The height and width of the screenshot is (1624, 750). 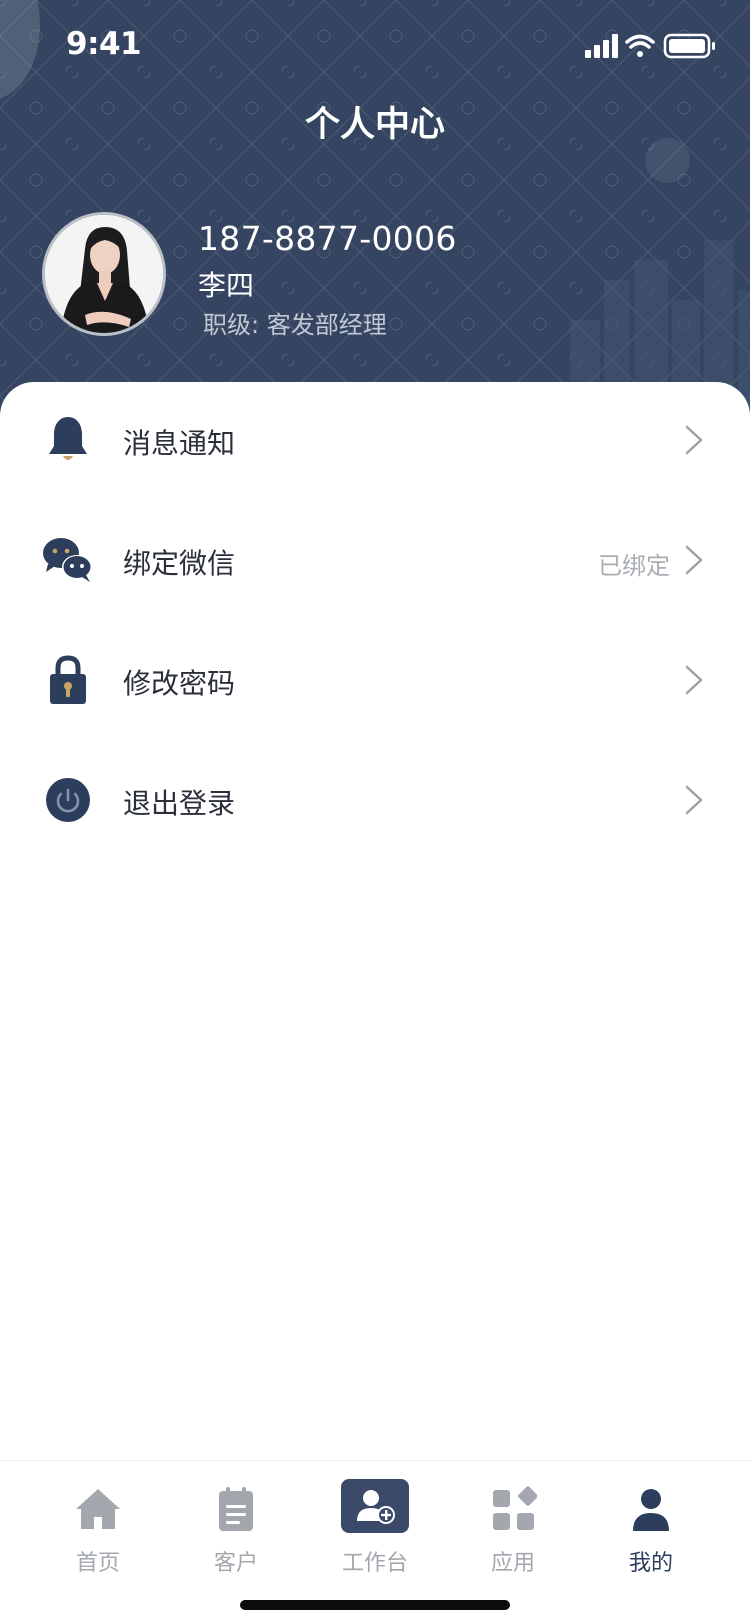 I want to click on user-name: 李四, so click(x=226, y=285).